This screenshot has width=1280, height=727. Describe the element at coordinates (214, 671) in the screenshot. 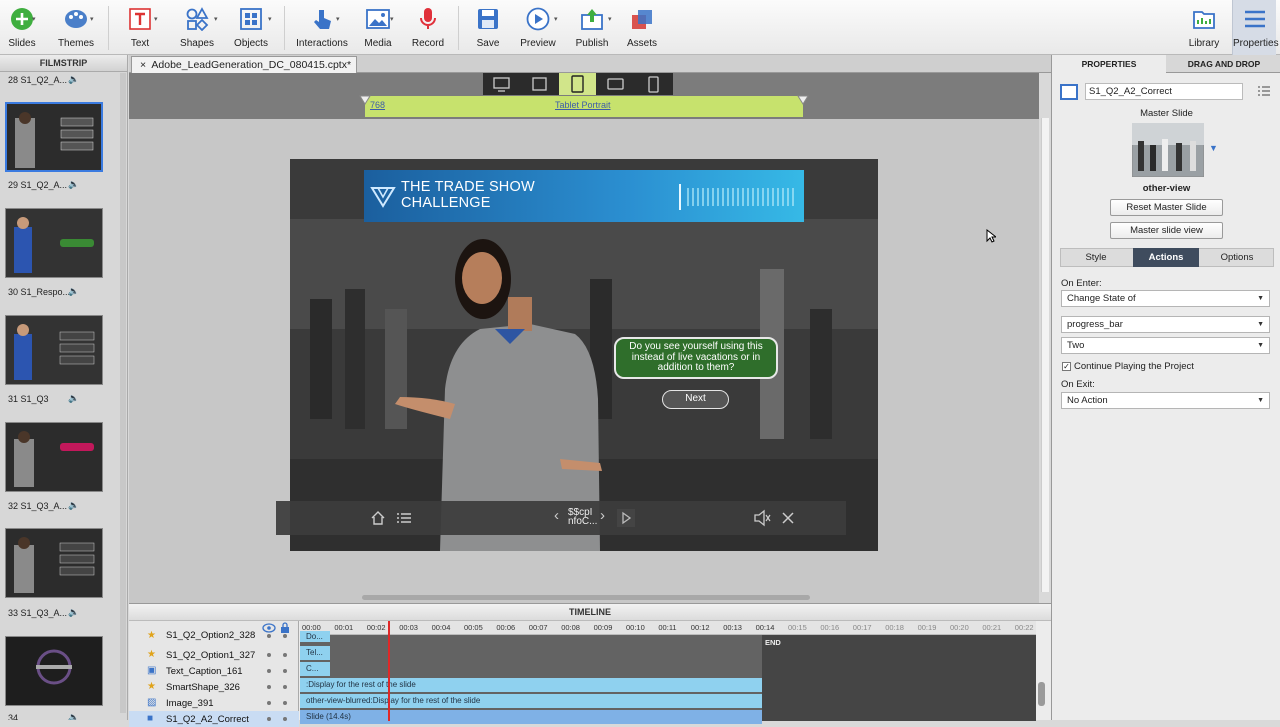

I see `timeline-row: ▣ Text_Caption_161` at that location.